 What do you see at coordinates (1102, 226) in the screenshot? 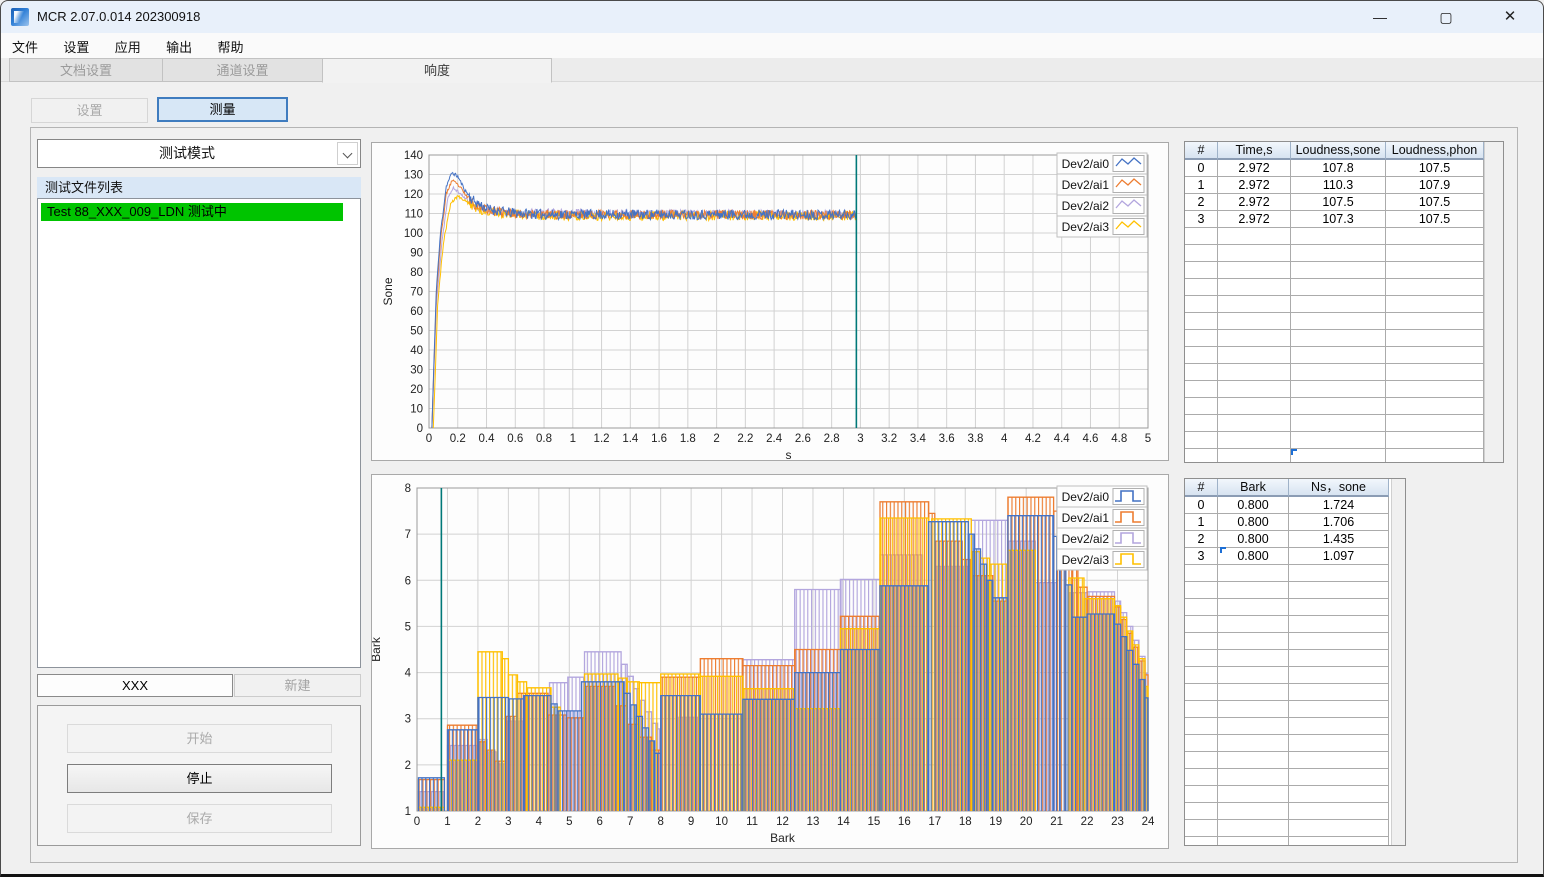
I see `legend-entry: Dev2/ai3` at bounding box center [1102, 226].